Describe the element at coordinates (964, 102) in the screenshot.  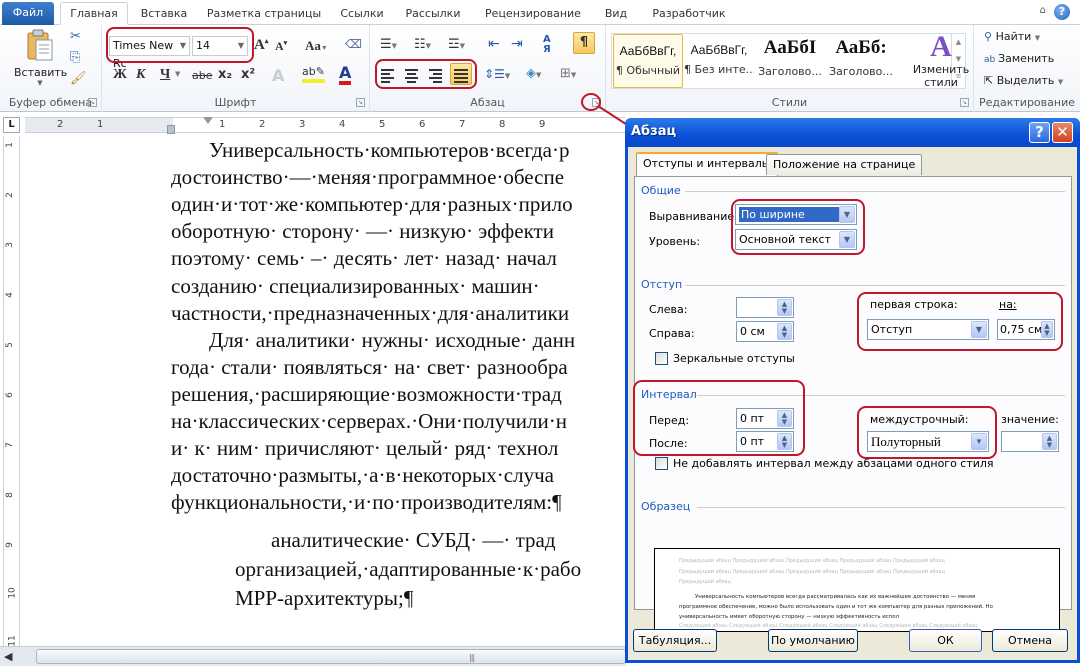
I see `styles-launcher-icon: ↘` at that location.